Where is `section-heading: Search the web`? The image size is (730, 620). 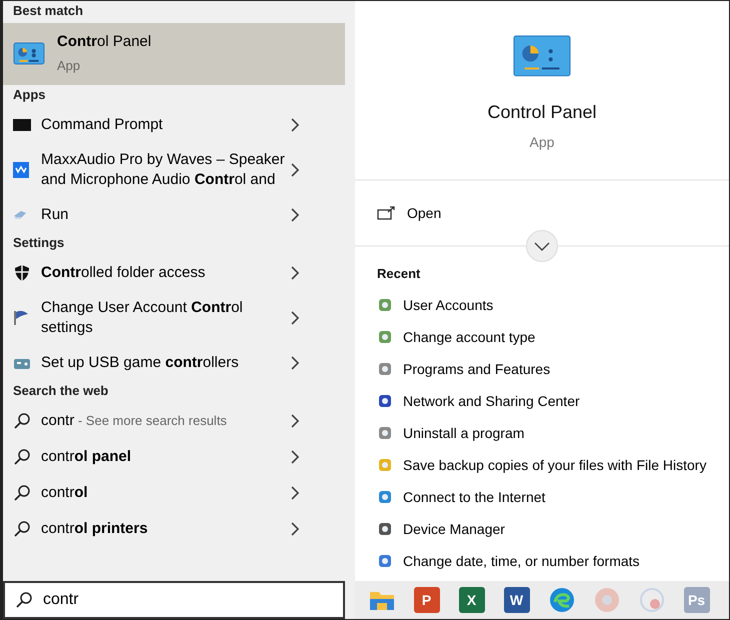
section-heading: Search the web is located at coordinates (61, 391).